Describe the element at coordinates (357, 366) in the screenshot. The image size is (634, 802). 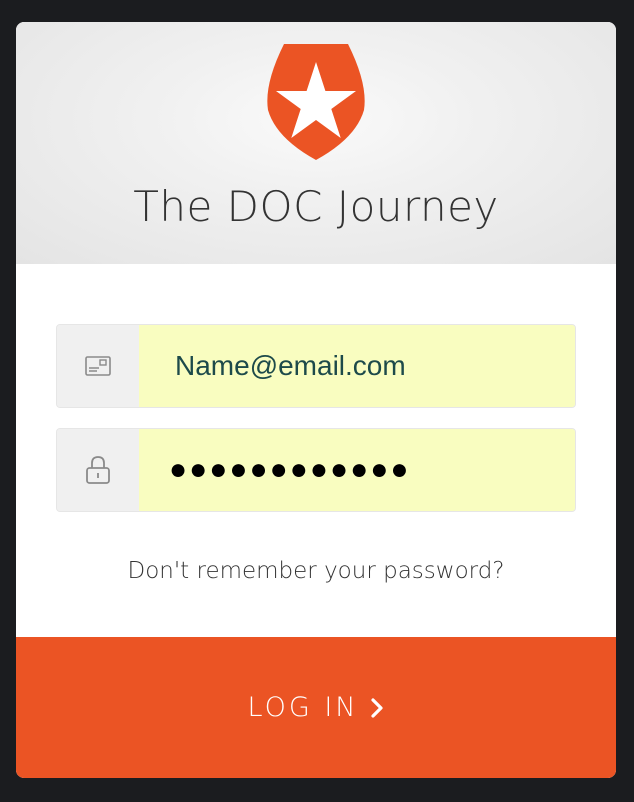
I see `email-input` at that location.